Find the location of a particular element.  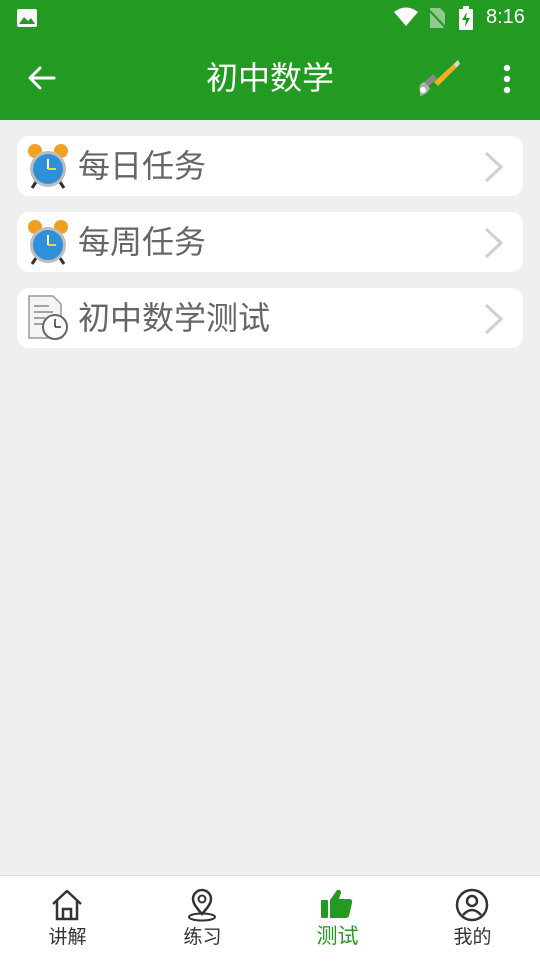

tab-label: 讲解 is located at coordinates (67, 937).